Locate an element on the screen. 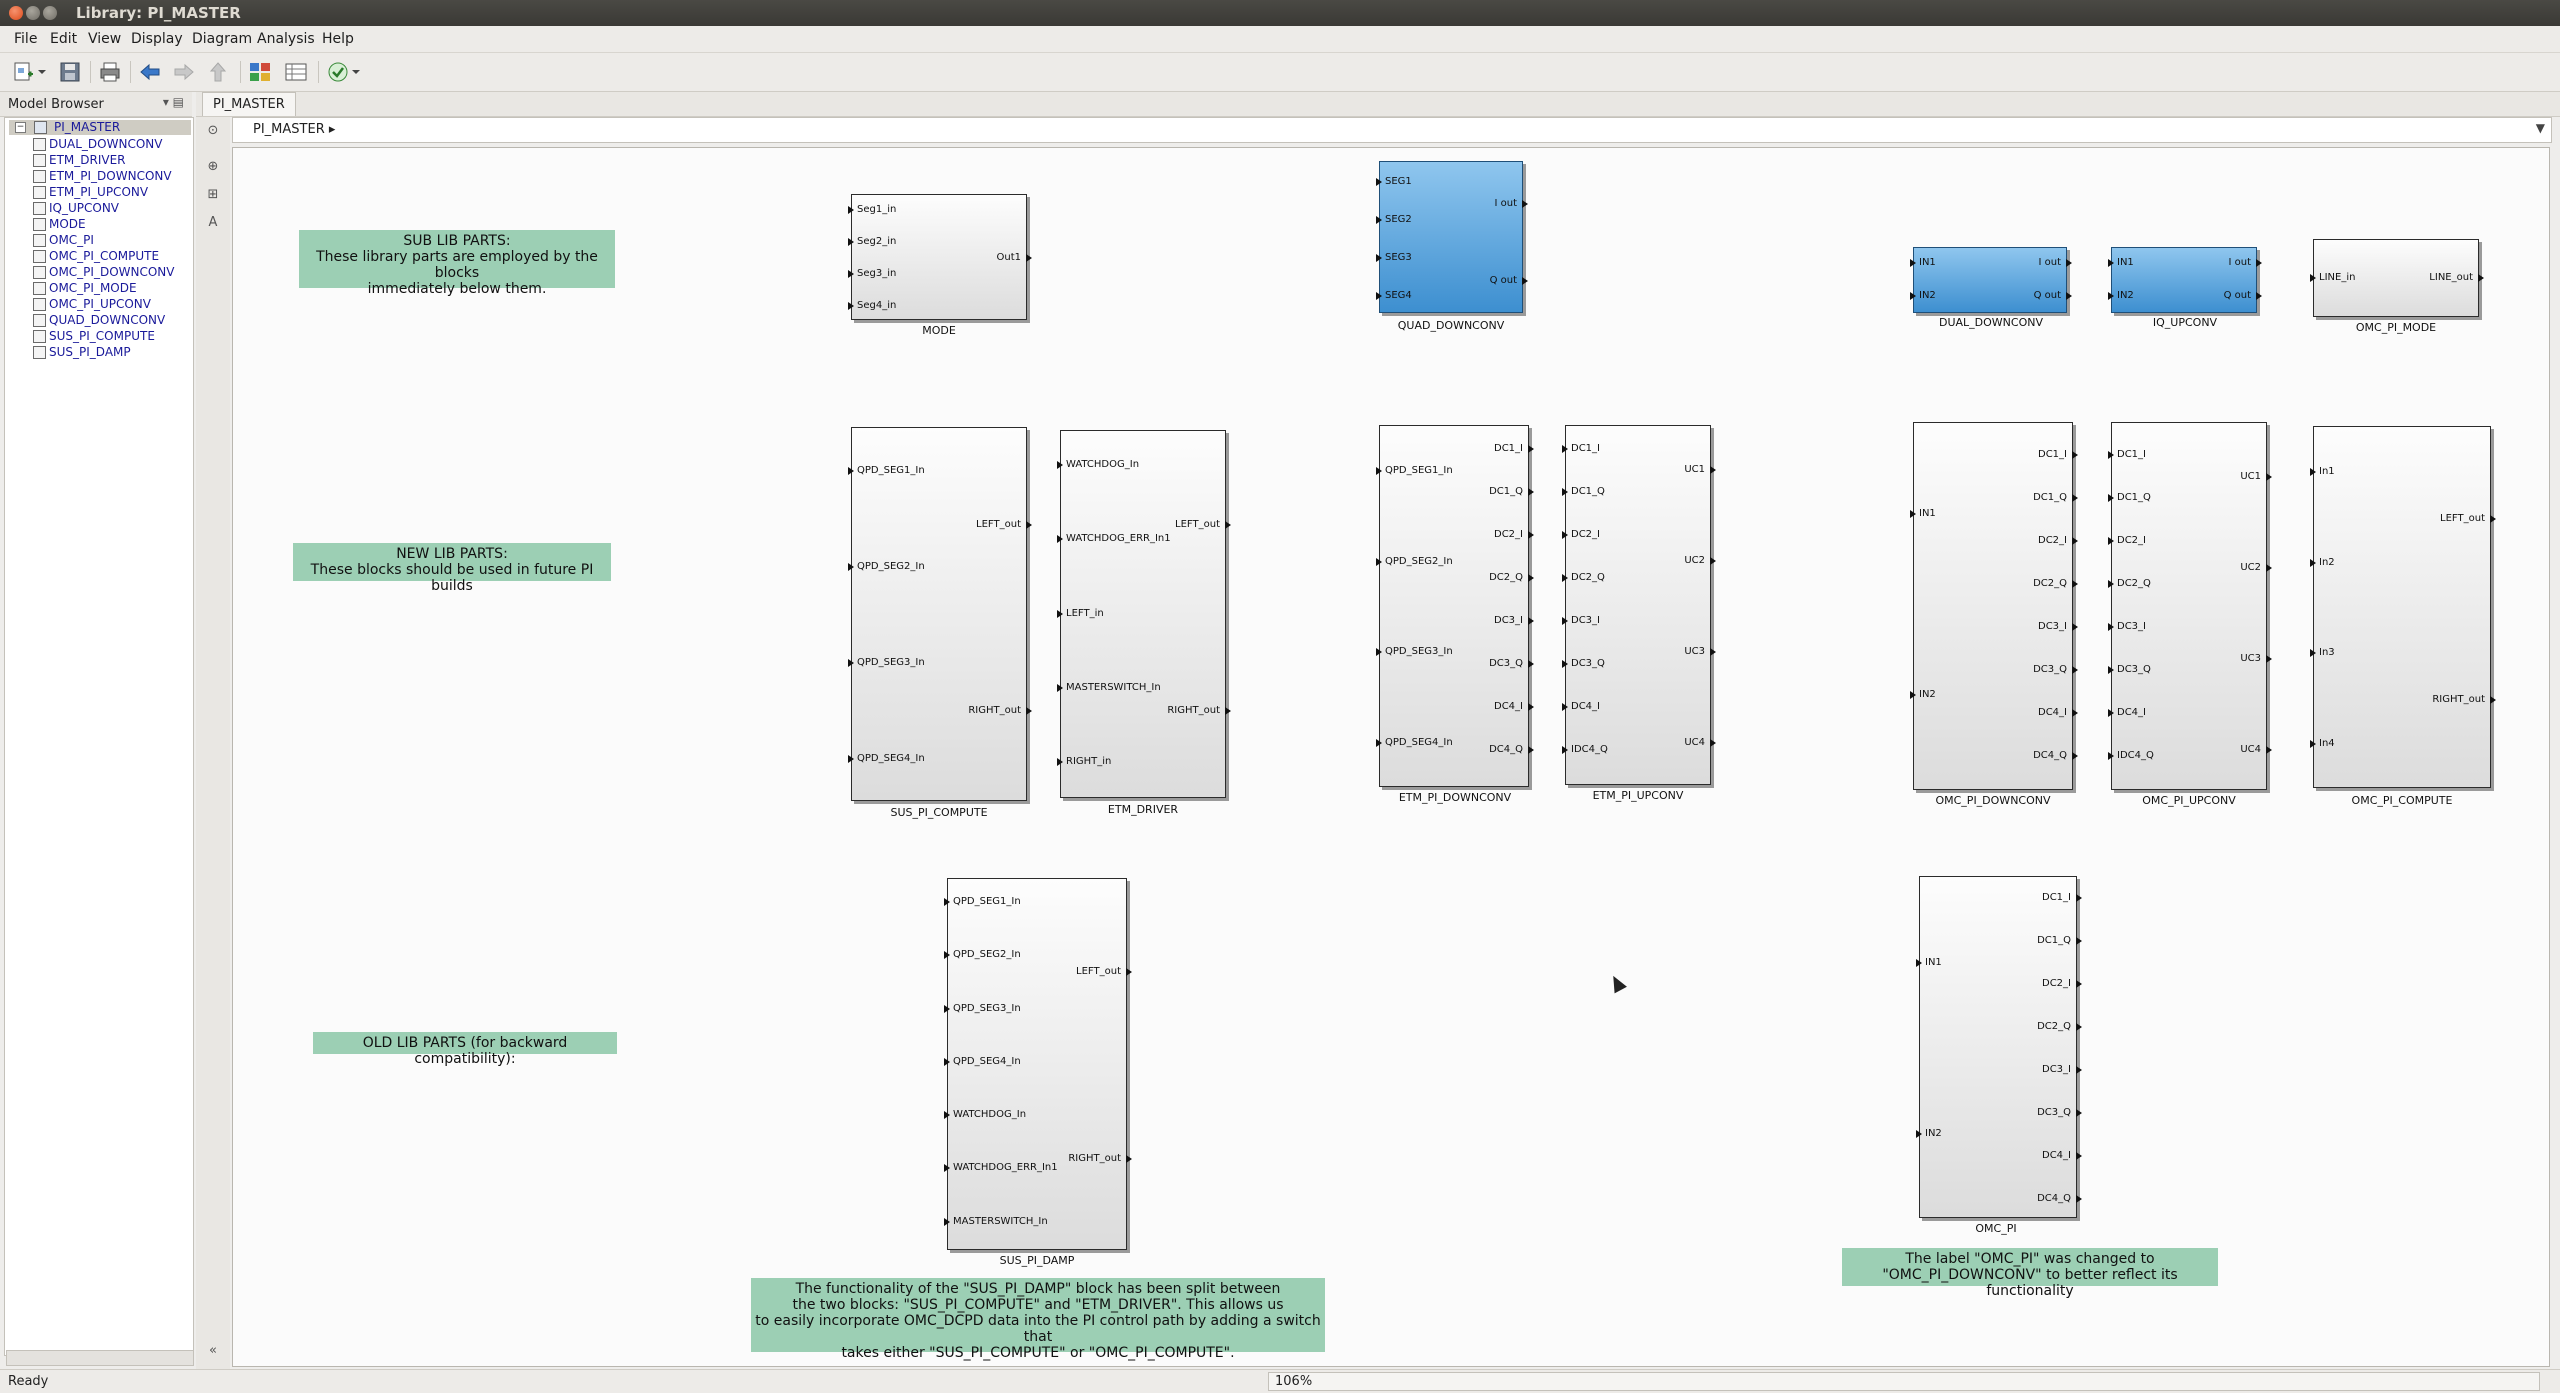 The width and height of the screenshot is (2560, 1393). block-output-port: Q out is located at coordinates (1509, 281).